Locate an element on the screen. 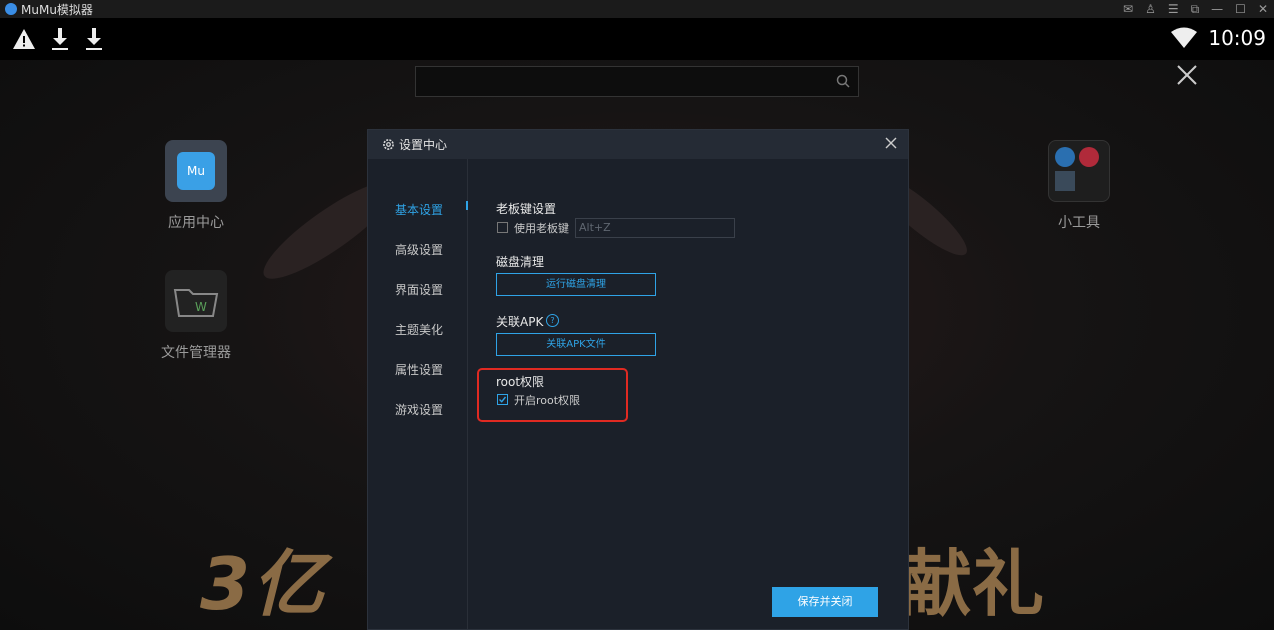  nav-game-settings: 游戏设置 is located at coordinates (419, 409).